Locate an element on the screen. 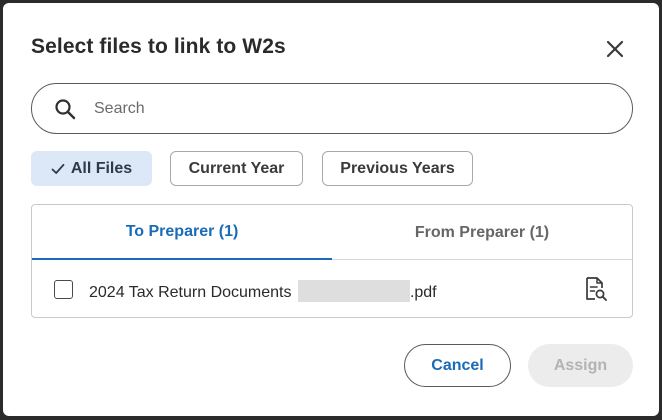 The height and width of the screenshot is (420, 662). filter-all-files-label: All Files is located at coordinates (101, 168).